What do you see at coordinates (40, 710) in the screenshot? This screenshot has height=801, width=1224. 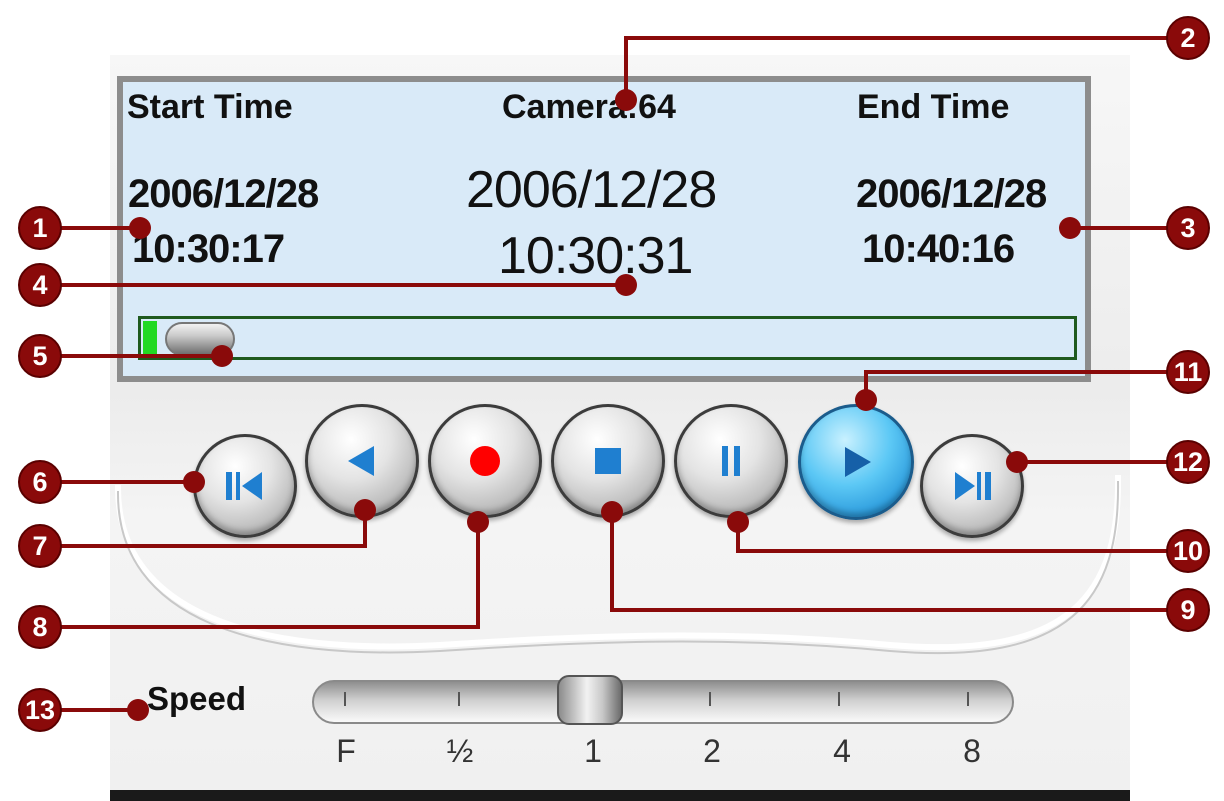 I see `callout-13: 13` at bounding box center [40, 710].